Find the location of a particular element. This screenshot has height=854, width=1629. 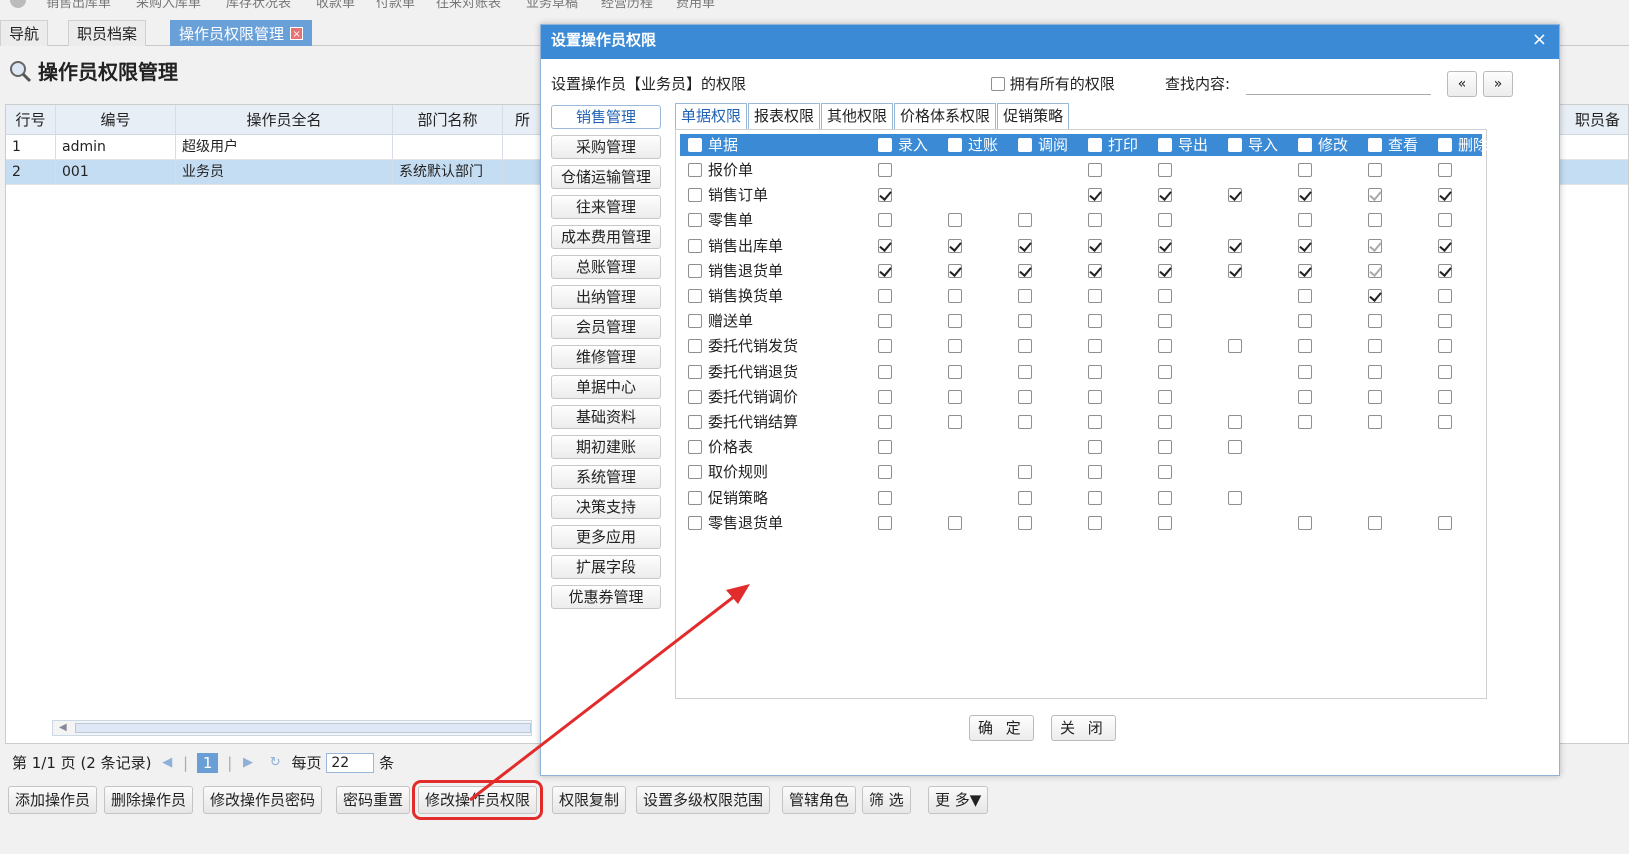

add-operator-button: 添加操作员 is located at coordinates (53, 800).